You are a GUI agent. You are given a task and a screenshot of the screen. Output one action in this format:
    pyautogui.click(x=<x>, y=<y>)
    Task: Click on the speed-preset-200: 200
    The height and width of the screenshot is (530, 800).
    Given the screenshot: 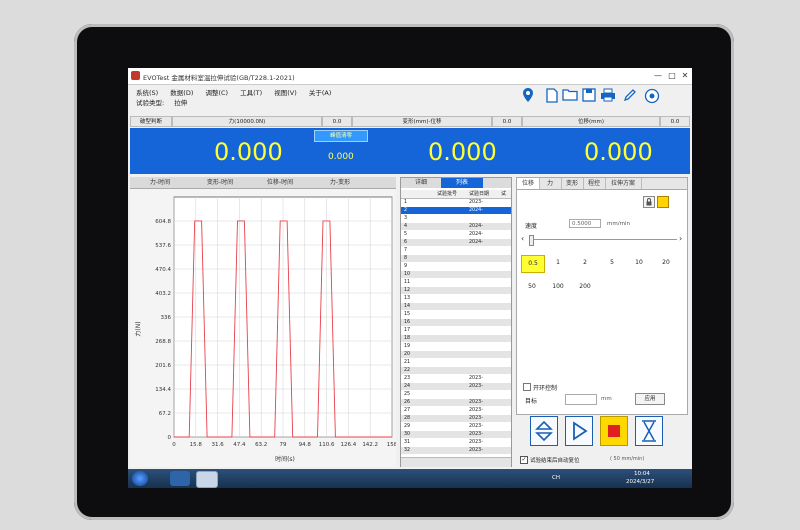 What is the action you would take?
    pyautogui.click(x=585, y=287)
    